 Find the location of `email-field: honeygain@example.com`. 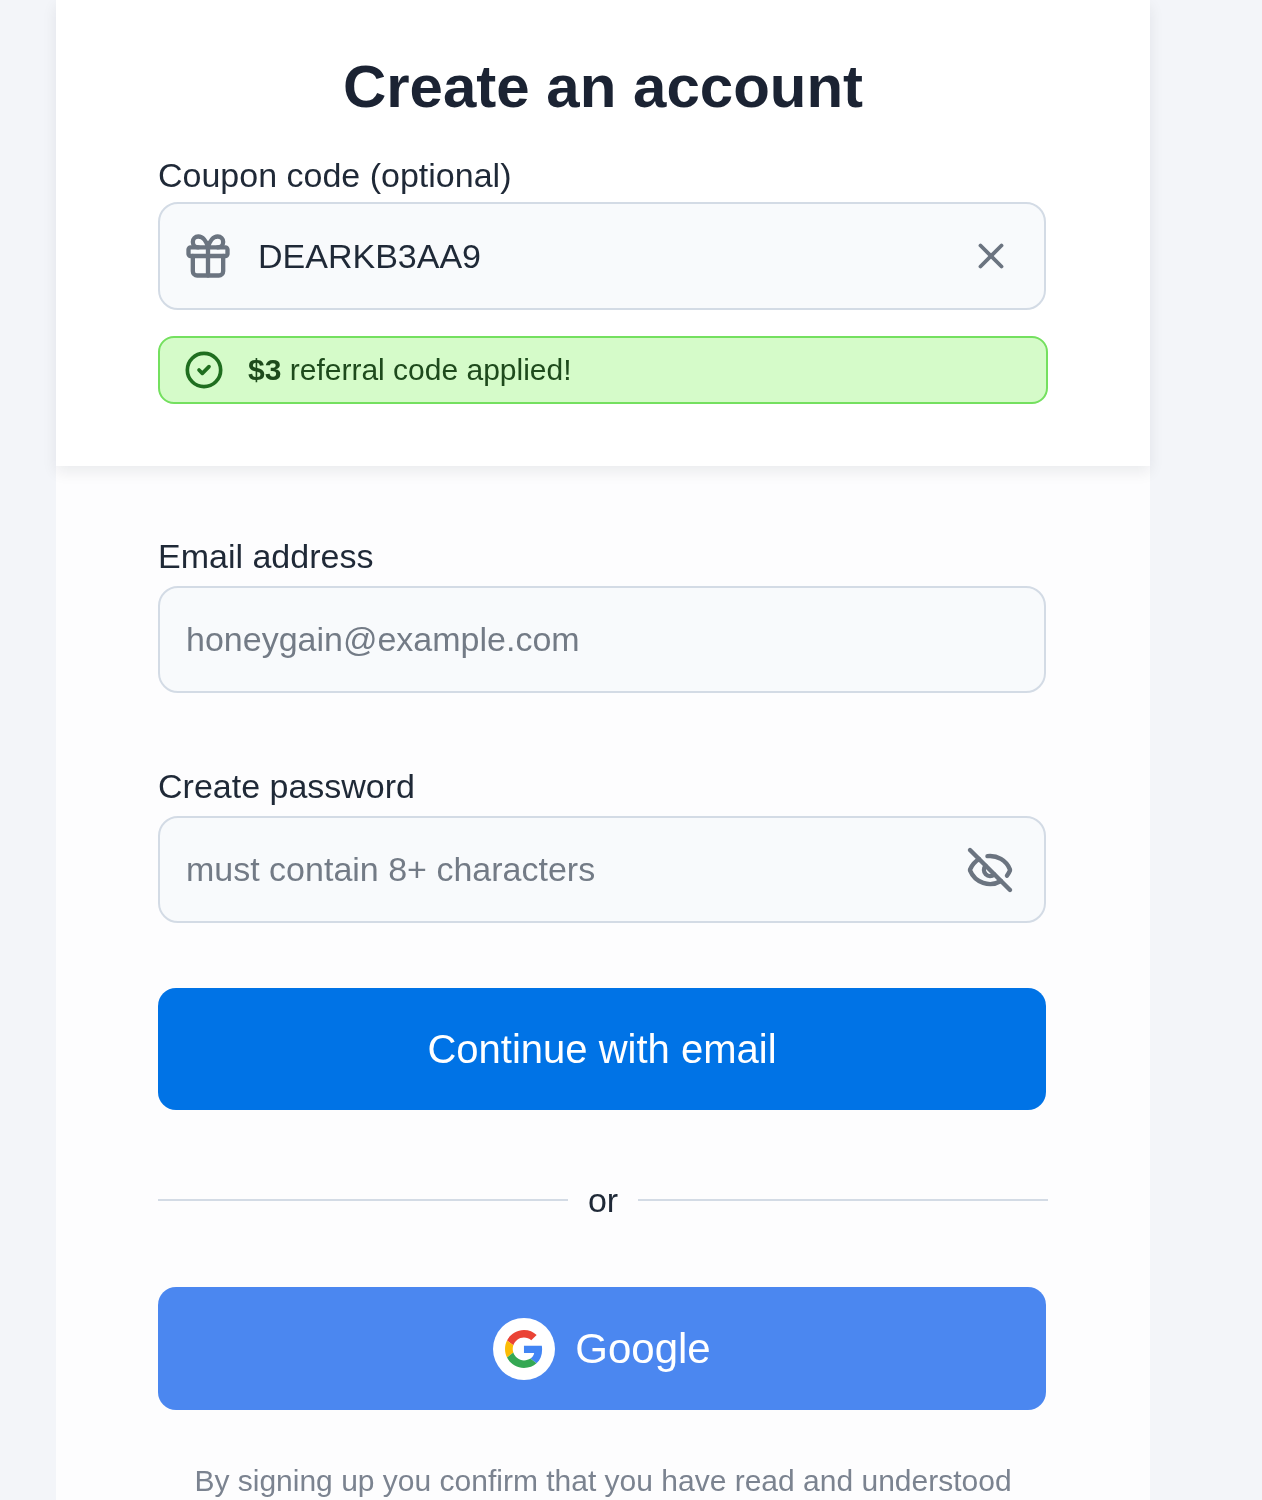

email-field: honeygain@example.com is located at coordinates (602, 639).